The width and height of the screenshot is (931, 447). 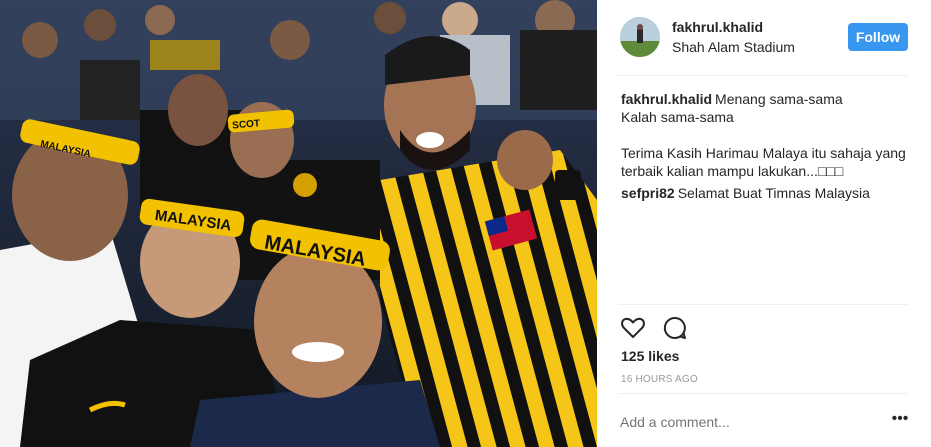 What do you see at coordinates (878, 37) in the screenshot?
I see `follow-button: Follow` at bounding box center [878, 37].